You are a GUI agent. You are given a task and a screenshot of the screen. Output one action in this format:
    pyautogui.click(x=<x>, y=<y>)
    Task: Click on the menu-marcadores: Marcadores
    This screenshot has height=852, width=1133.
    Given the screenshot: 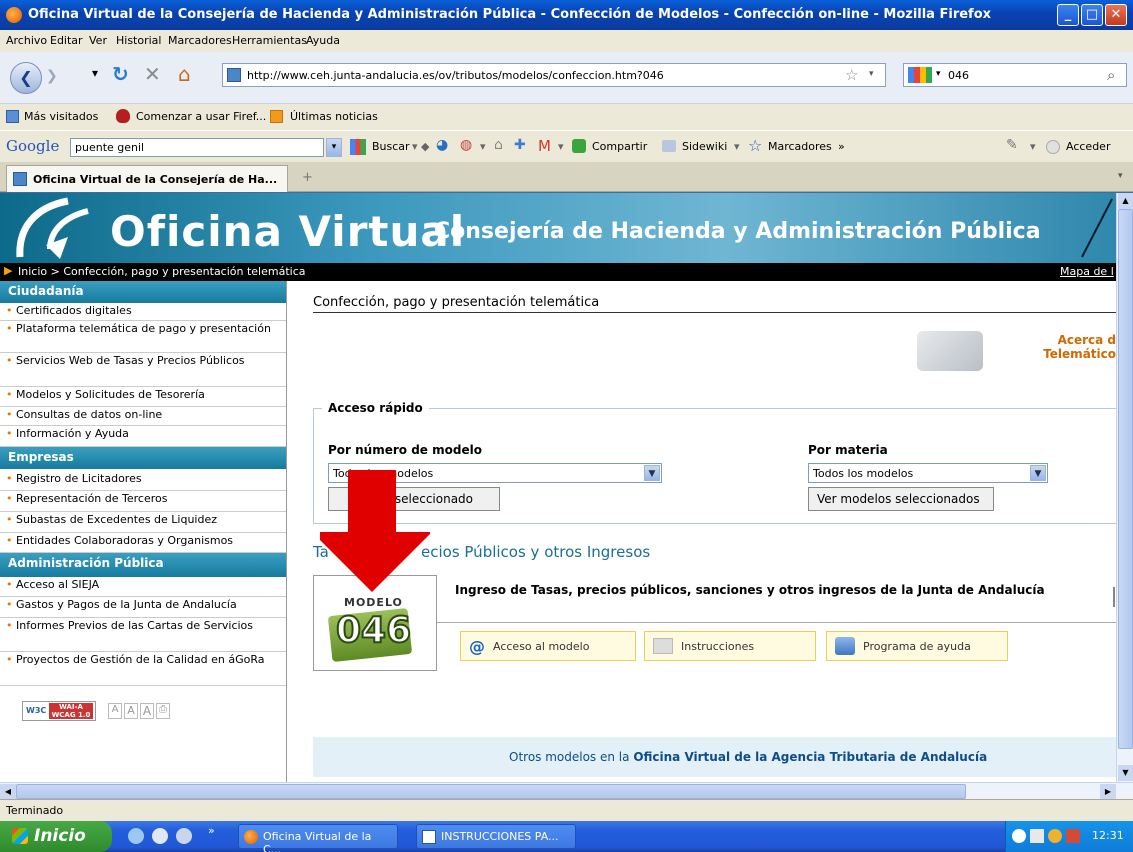 What is the action you would take?
    pyautogui.click(x=200, y=40)
    